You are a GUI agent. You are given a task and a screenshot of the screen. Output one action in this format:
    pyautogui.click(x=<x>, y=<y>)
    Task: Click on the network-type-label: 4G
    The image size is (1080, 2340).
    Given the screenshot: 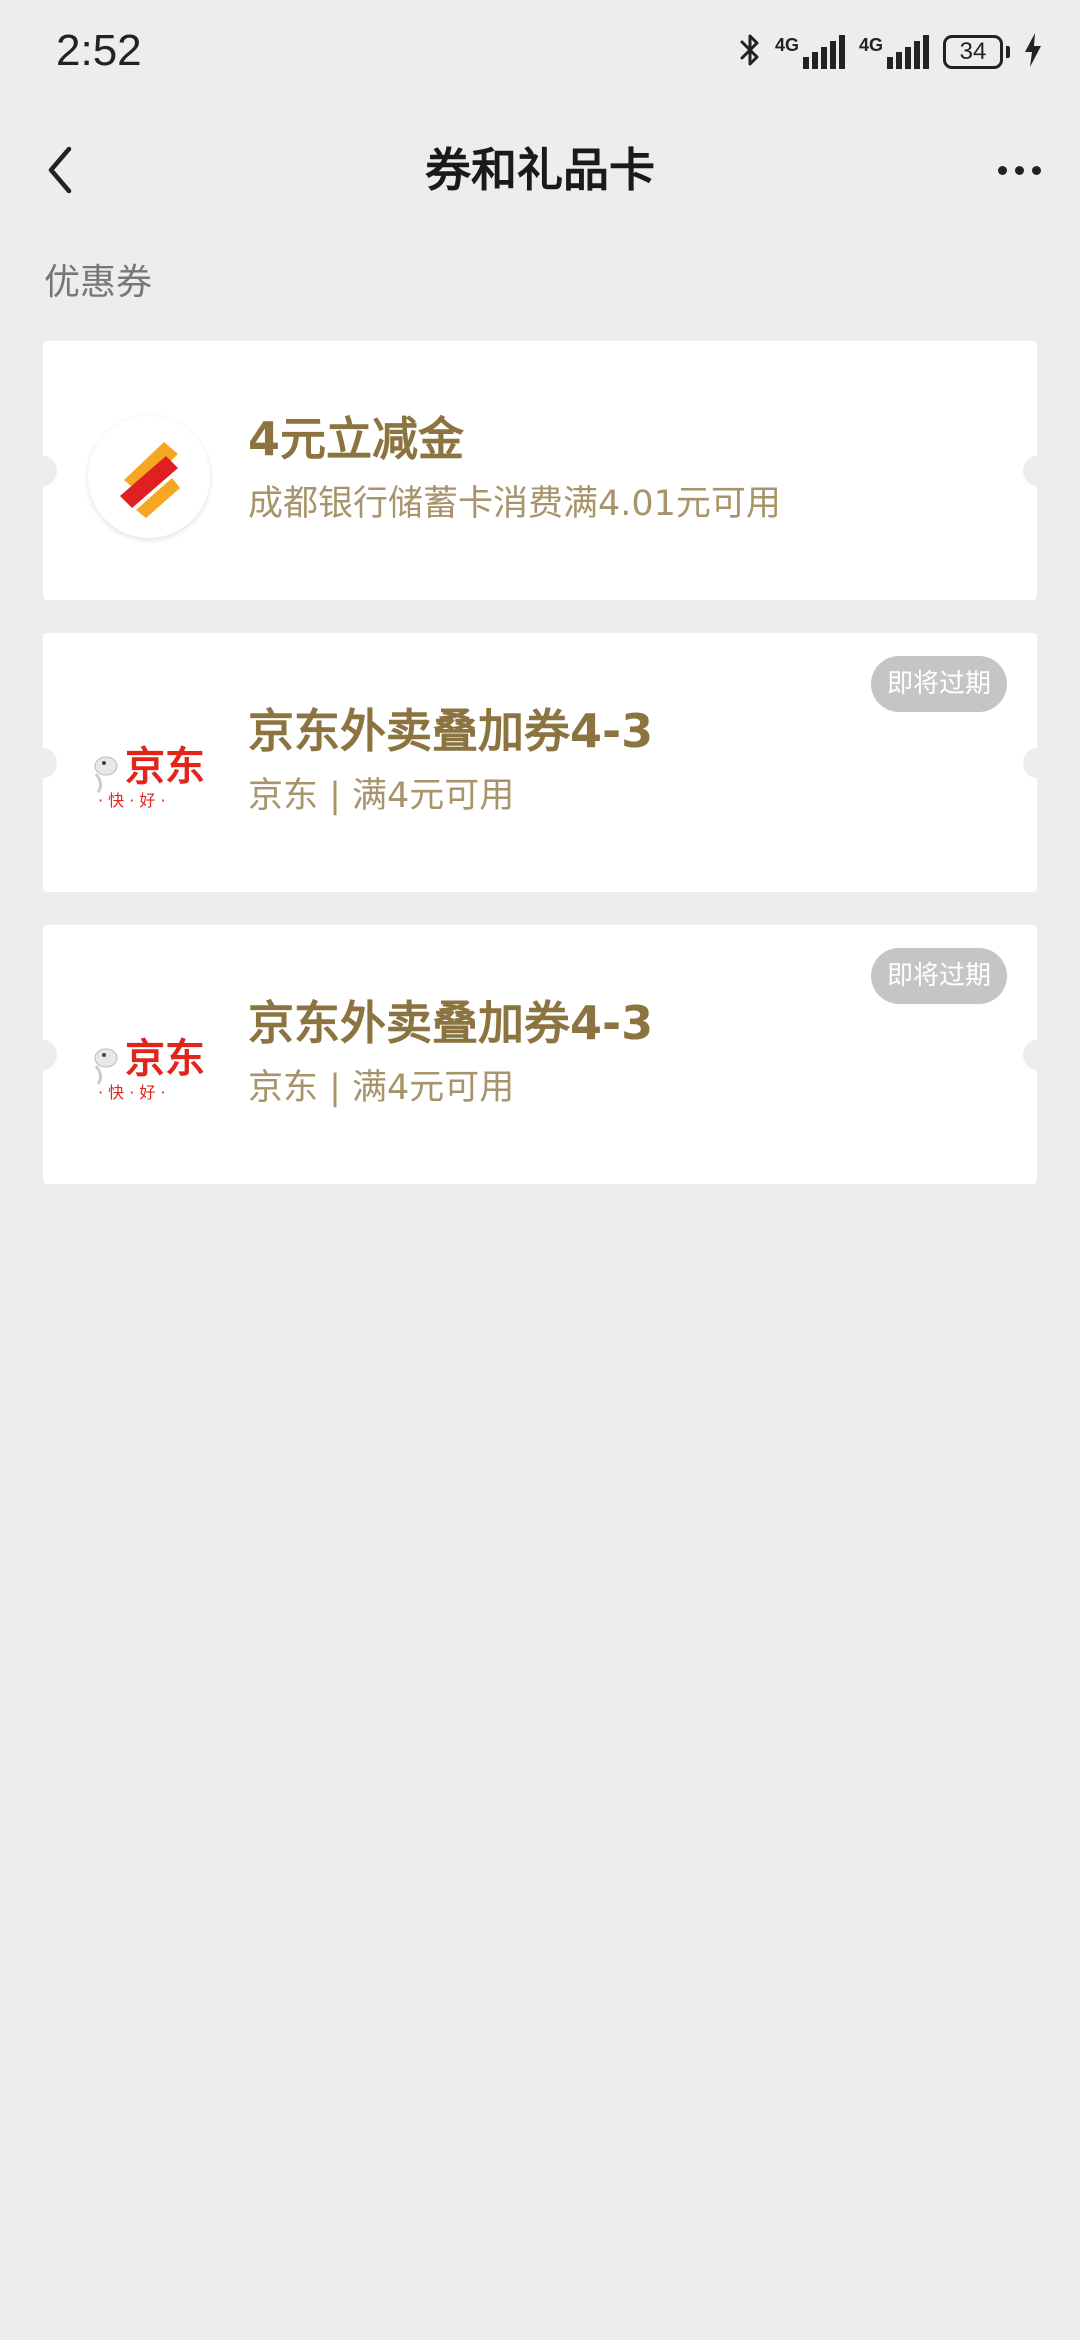 What is the action you would take?
    pyautogui.click(x=786, y=45)
    